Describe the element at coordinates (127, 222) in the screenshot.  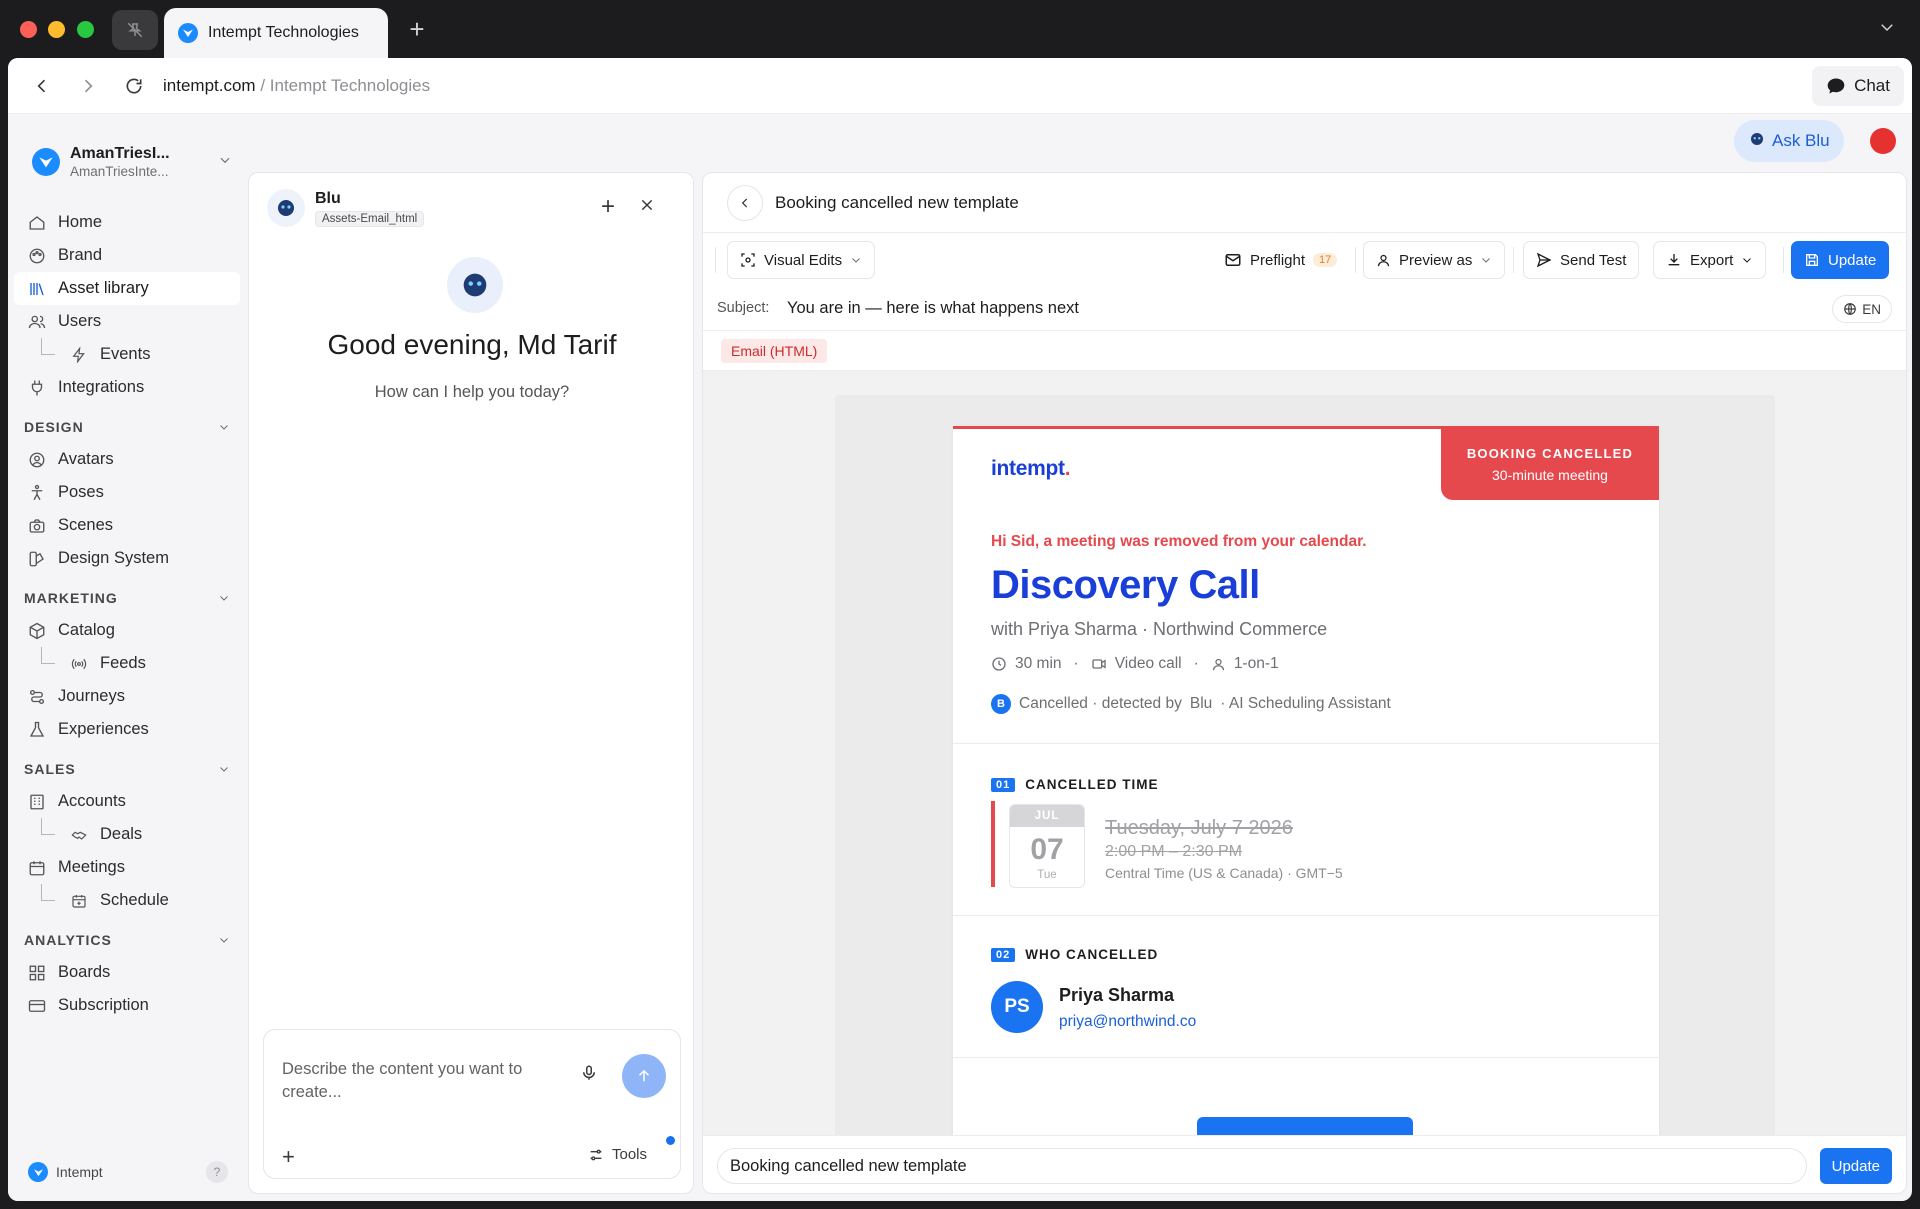
I see `sidebar-item-home: Home` at that location.